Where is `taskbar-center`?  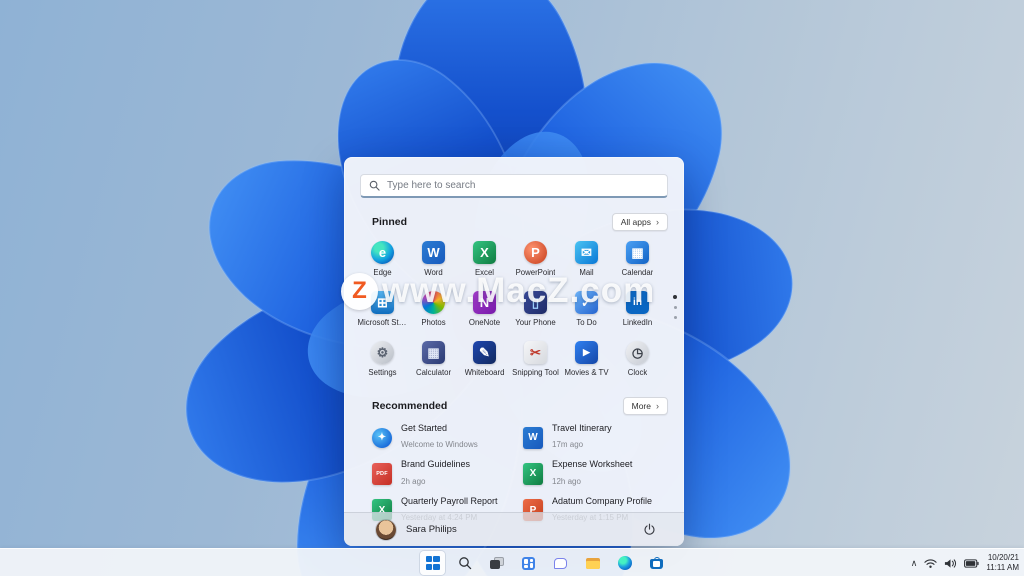
taskbar-center is located at coordinates (544, 562).